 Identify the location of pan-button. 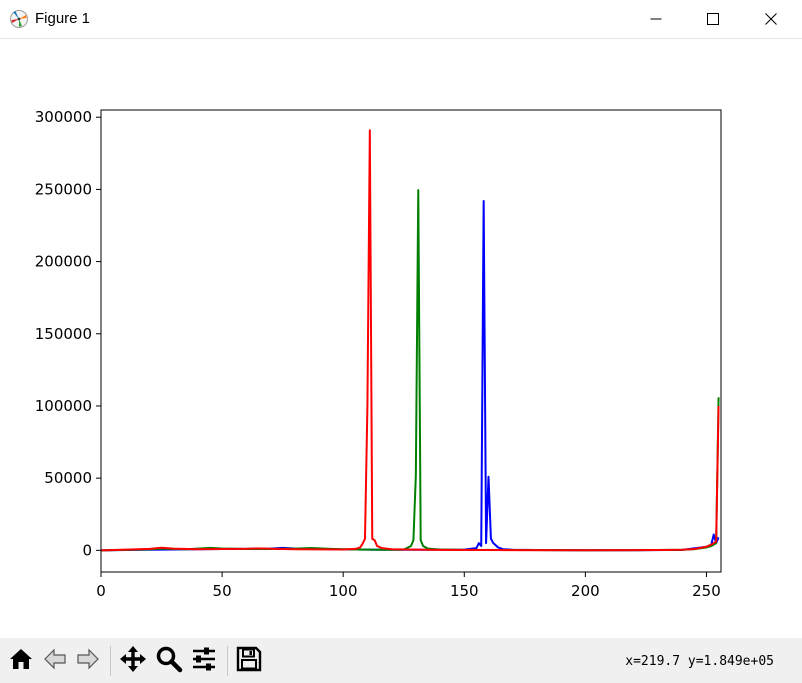
(133, 661).